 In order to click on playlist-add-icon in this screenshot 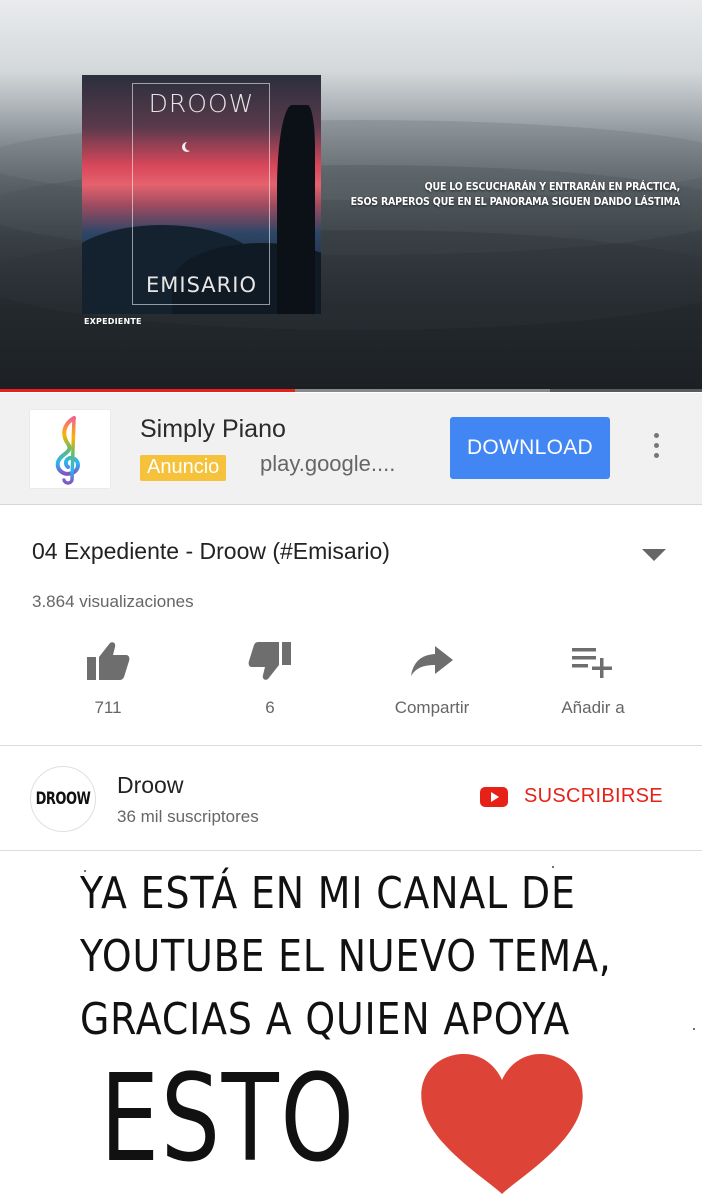, I will do `click(593, 661)`.